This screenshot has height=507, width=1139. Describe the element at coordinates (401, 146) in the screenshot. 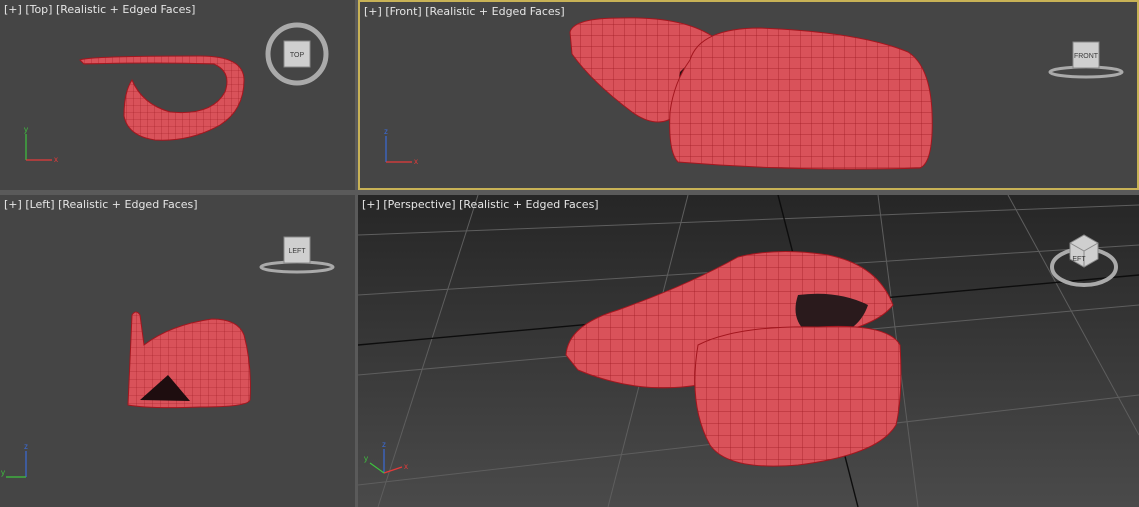

I see `axis-tripod-front: z x` at that location.